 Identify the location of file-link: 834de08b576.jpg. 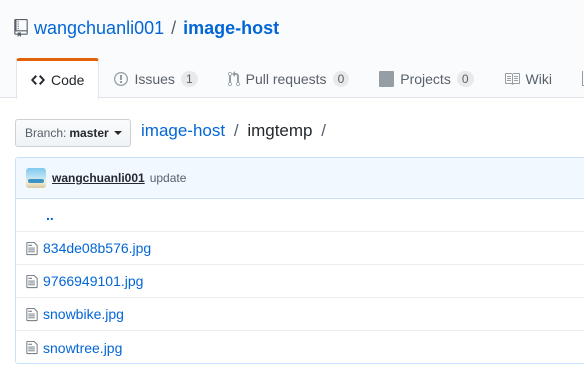
(97, 248).